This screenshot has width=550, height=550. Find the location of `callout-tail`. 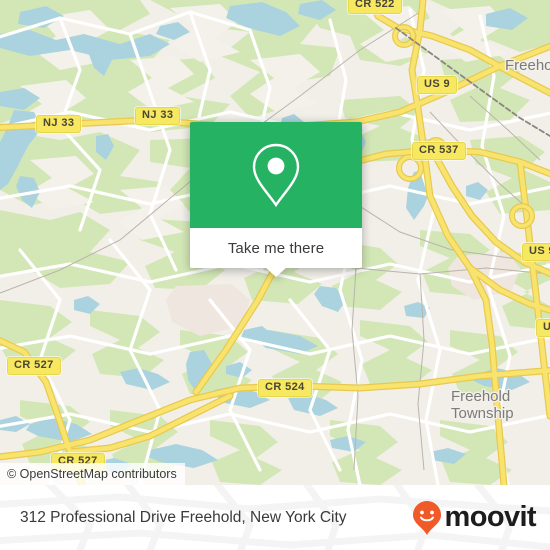

callout-tail is located at coordinates (276, 272).